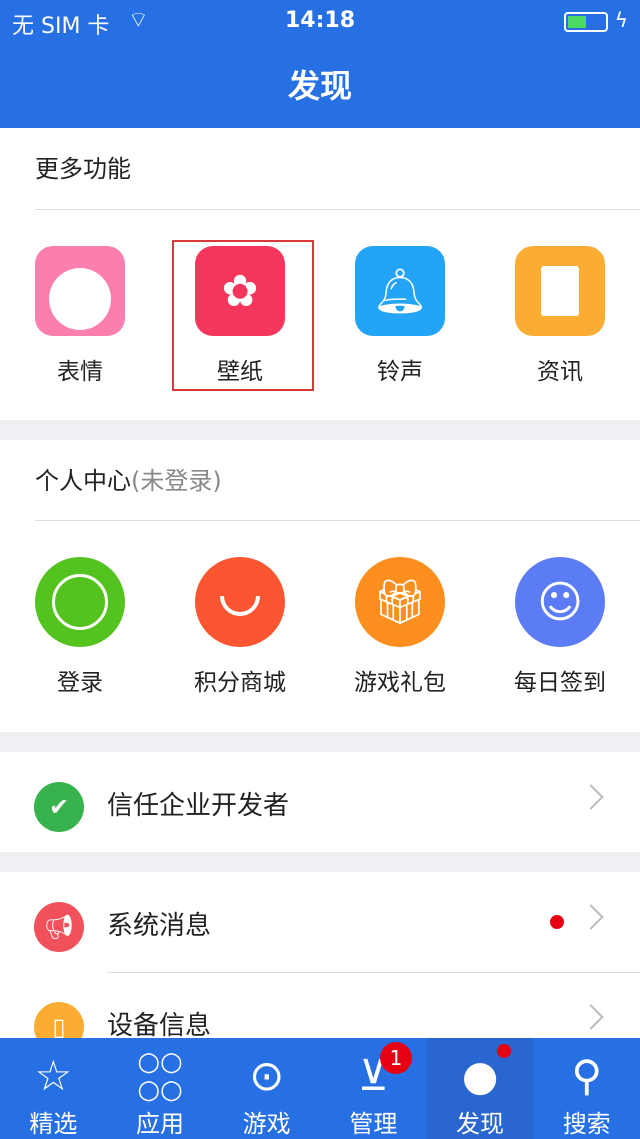  I want to click on smile-arc-icon, so click(240, 602).